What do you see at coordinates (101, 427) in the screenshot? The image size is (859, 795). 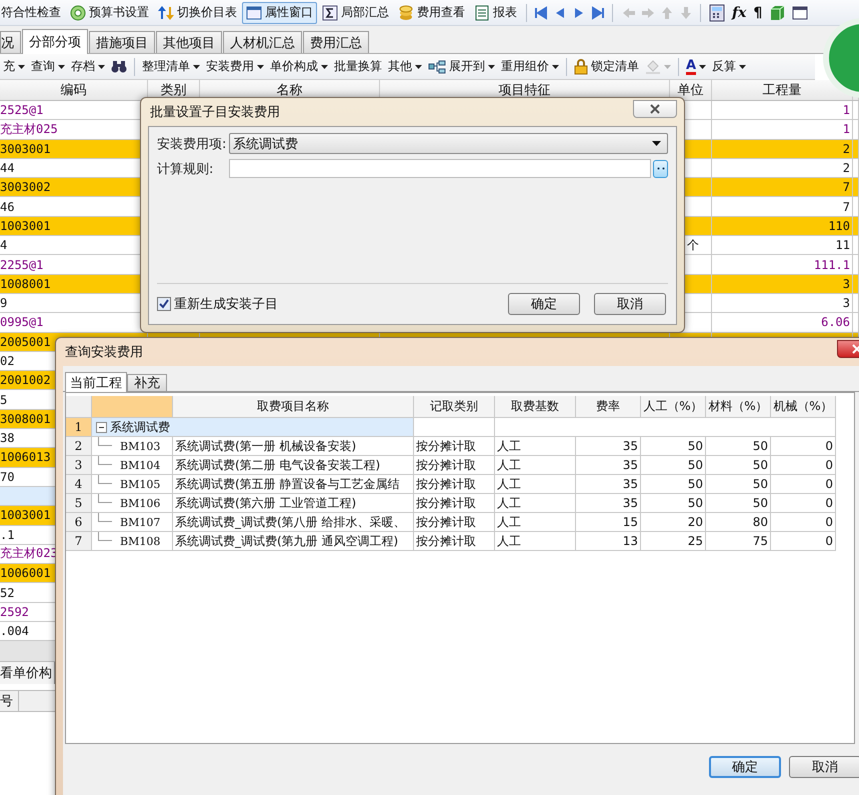 I see `collapse-toggle` at bounding box center [101, 427].